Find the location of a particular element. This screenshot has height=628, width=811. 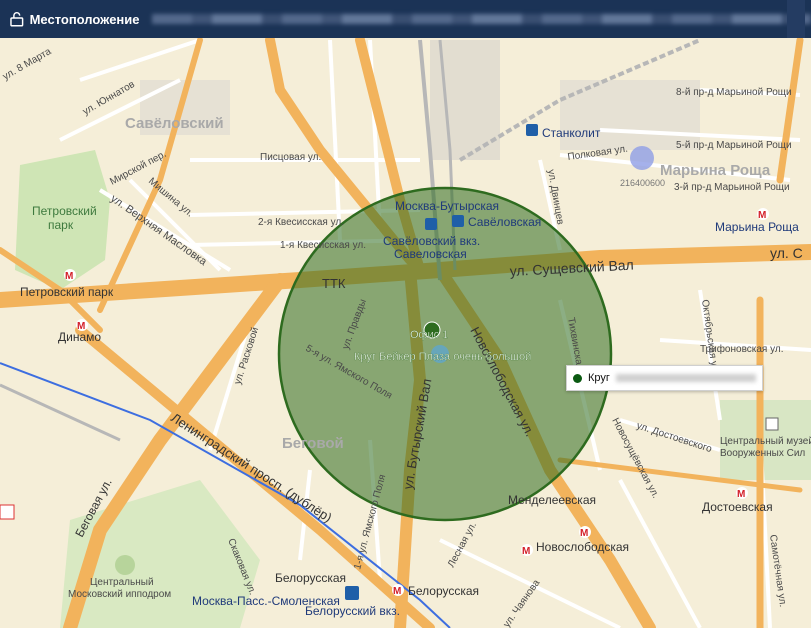

station-moskva-butyrskaya: Москва-Бутырская is located at coordinates (447, 206).